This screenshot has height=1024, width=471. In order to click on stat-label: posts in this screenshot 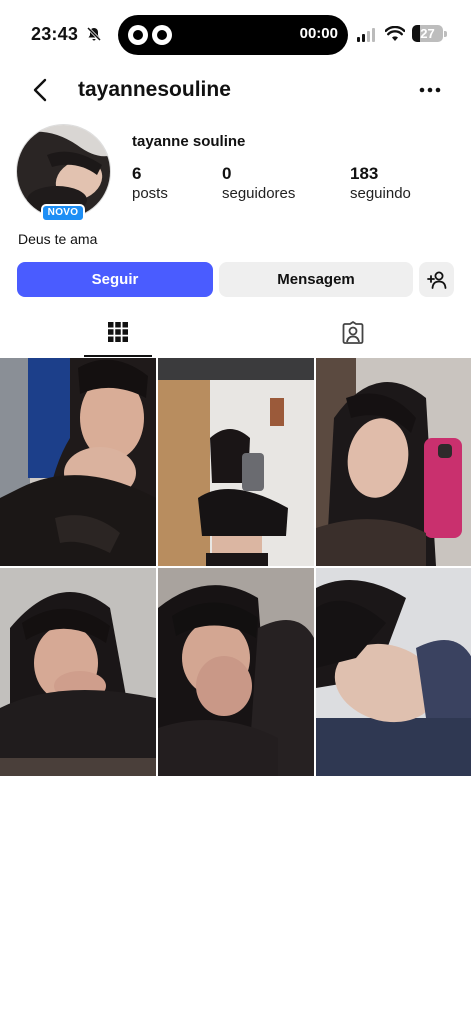, I will do `click(150, 193)`.